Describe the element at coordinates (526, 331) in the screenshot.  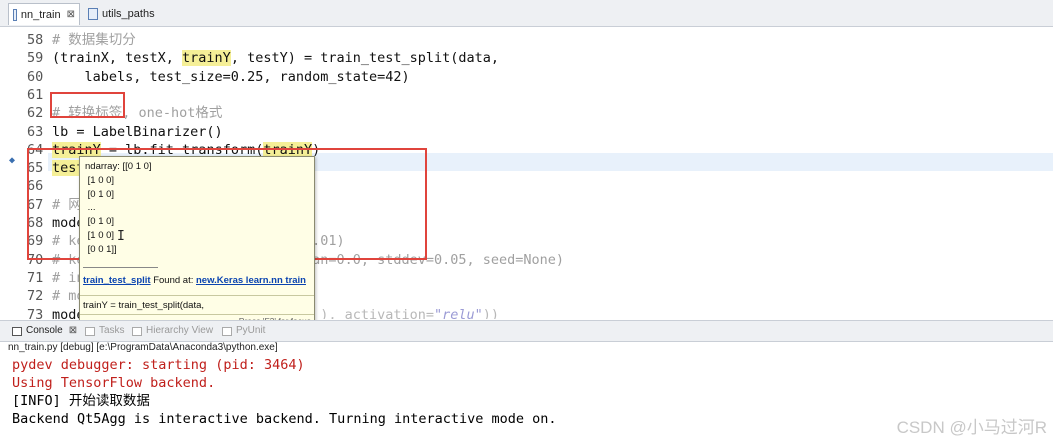
I see `console-tab-bar: Console ⊠ Tasks Hierarchy View PyUnit` at that location.